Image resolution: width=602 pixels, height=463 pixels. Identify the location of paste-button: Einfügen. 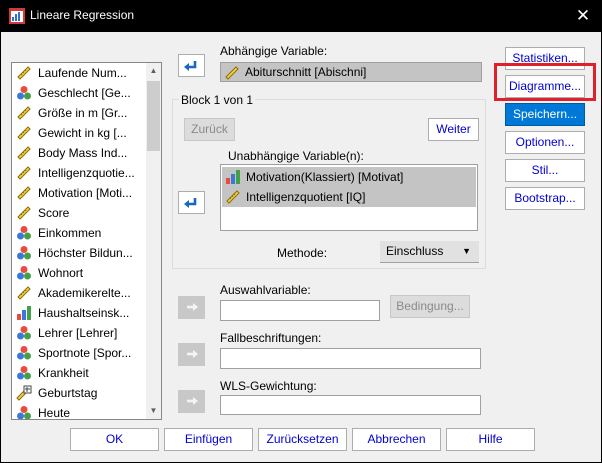
(208, 439).